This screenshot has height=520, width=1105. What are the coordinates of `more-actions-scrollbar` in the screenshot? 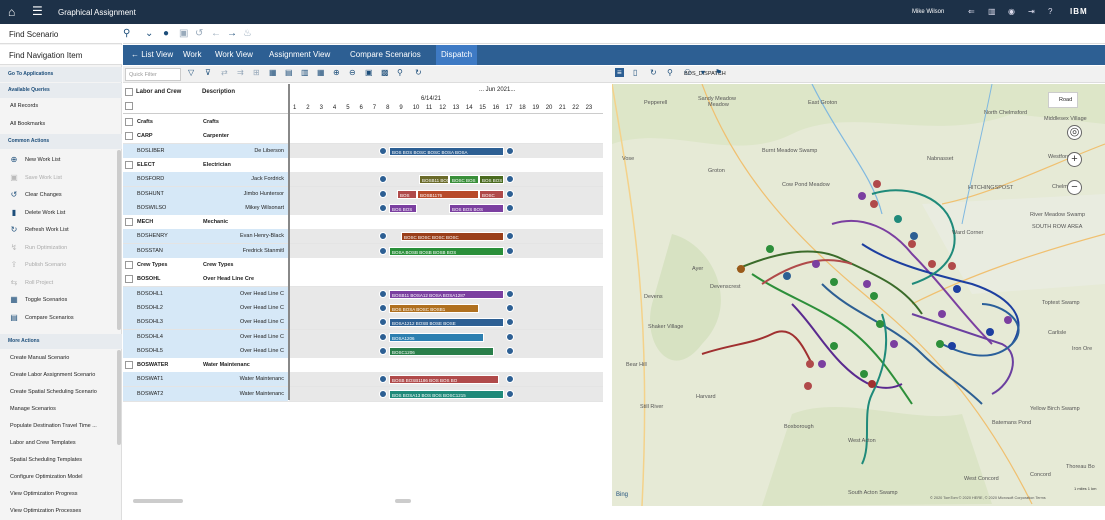 It's located at (119, 397).